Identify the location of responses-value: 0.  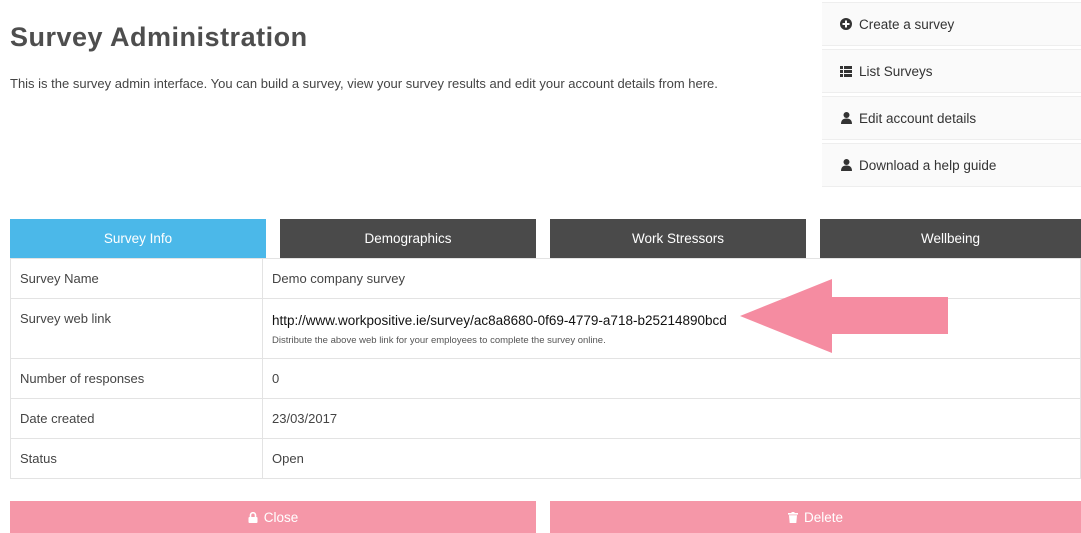
(671, 378).